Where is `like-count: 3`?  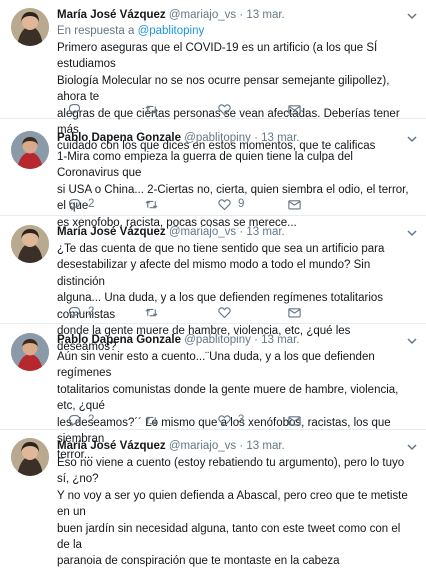 like-count: 3 is located at coordinates (241, 420).